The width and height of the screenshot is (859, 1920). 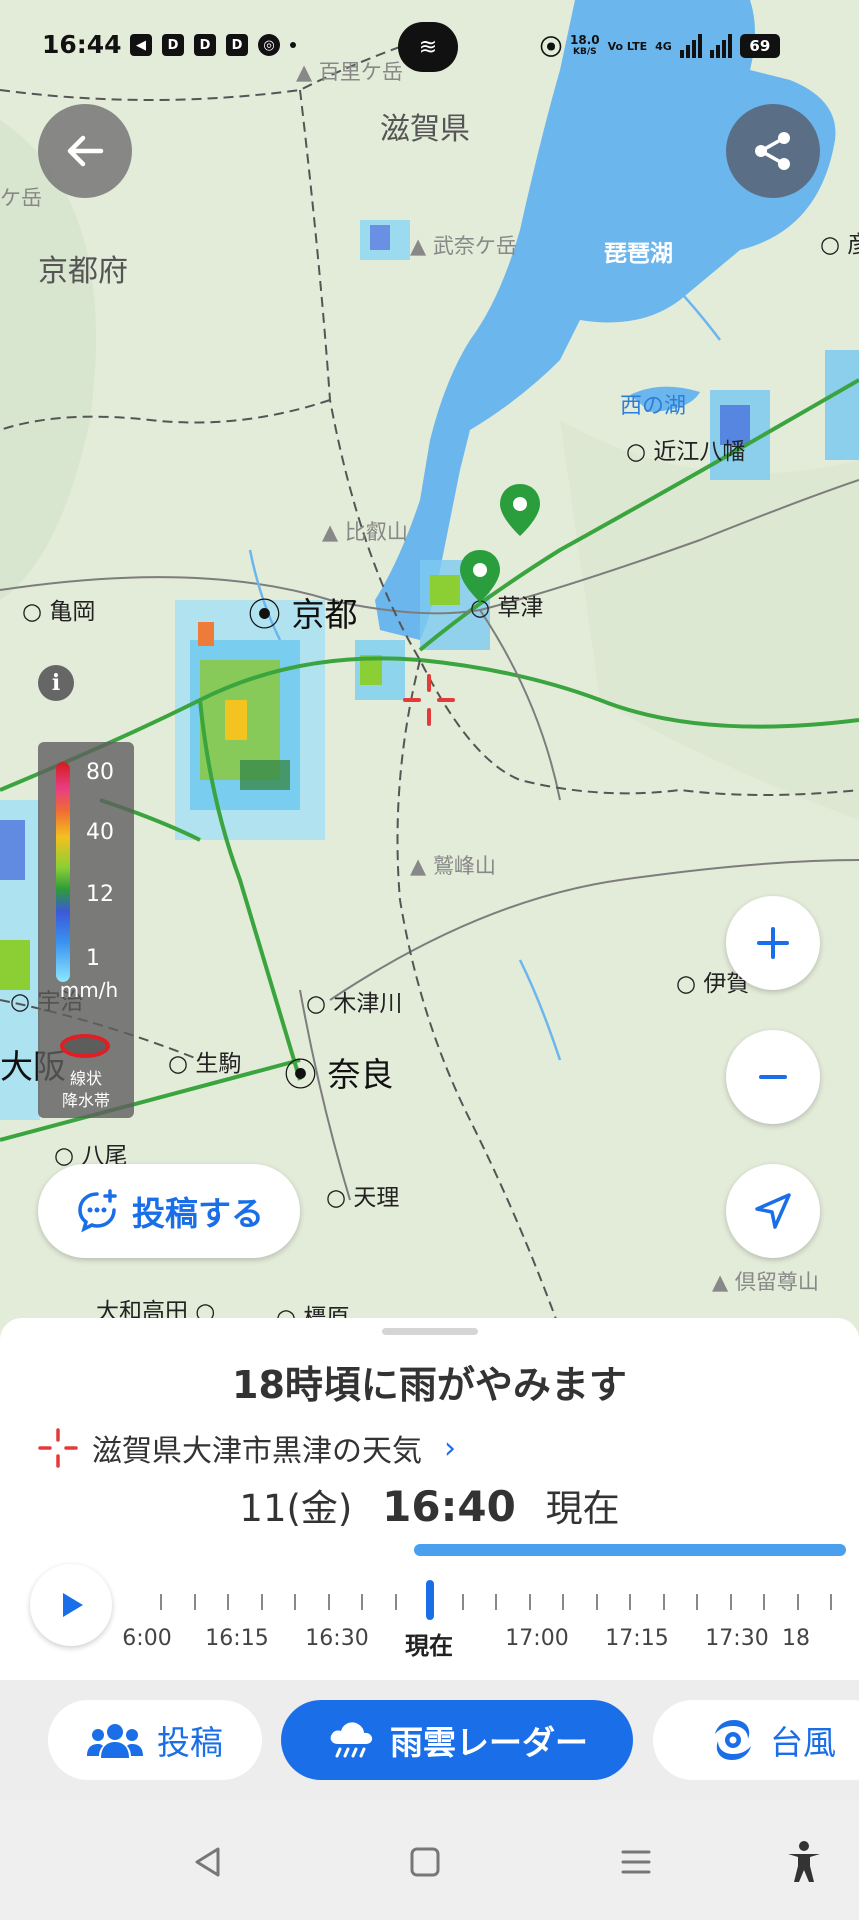 What do you see at coordinates (627, 46) in the screenshot?
I see `volte-indicator: Vo LTE` at bounding box center [627, 46].